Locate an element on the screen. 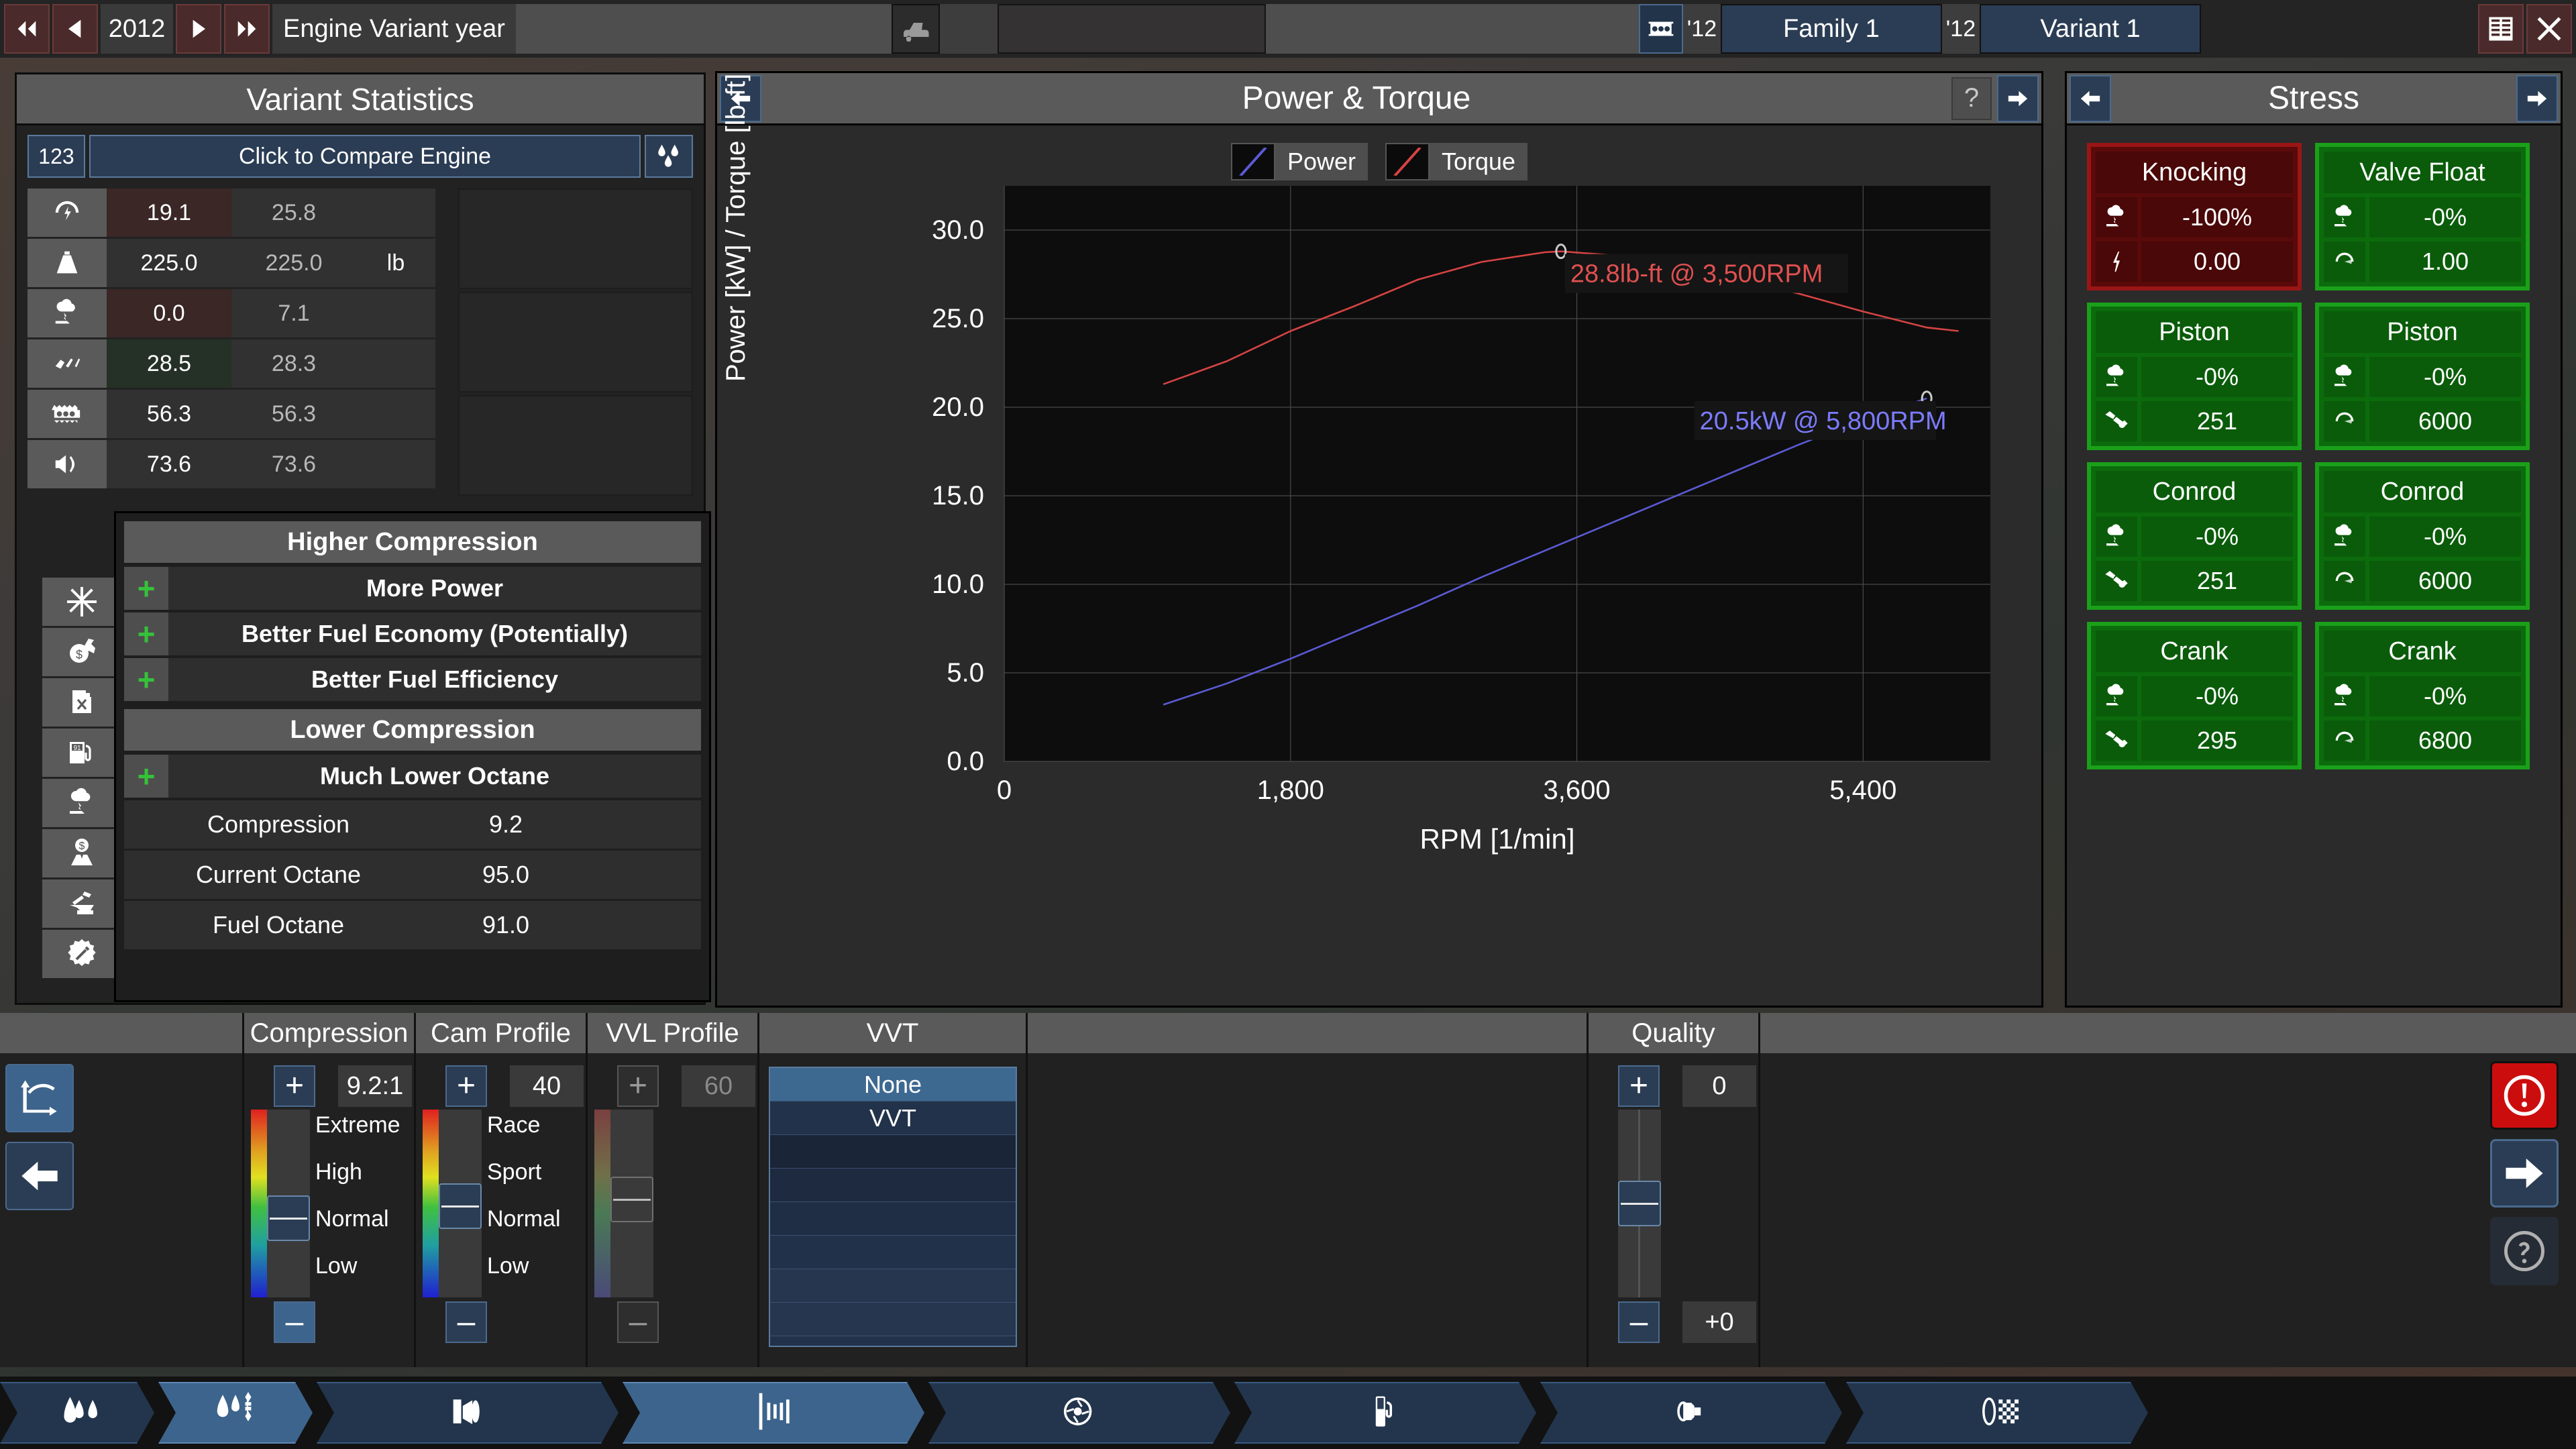 The height and width of the screenshot is (1449, 2576). vvl-profile-plus-button: + is located at coordinates (638, 1086).